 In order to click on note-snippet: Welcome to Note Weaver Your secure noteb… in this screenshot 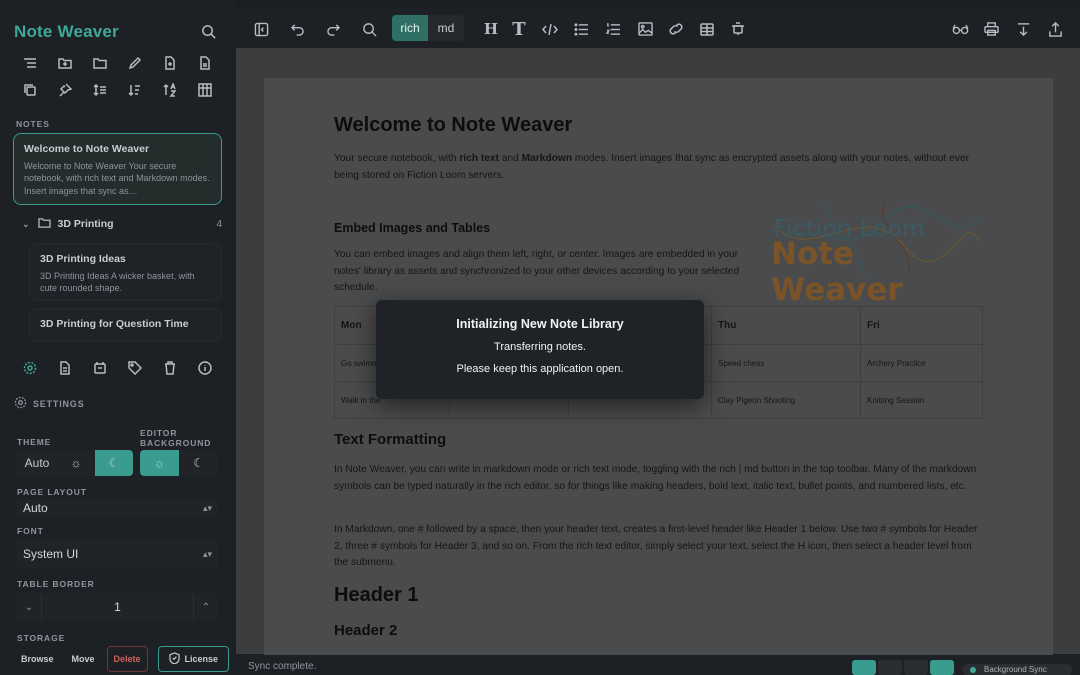, I will do `click(117, 178)`.